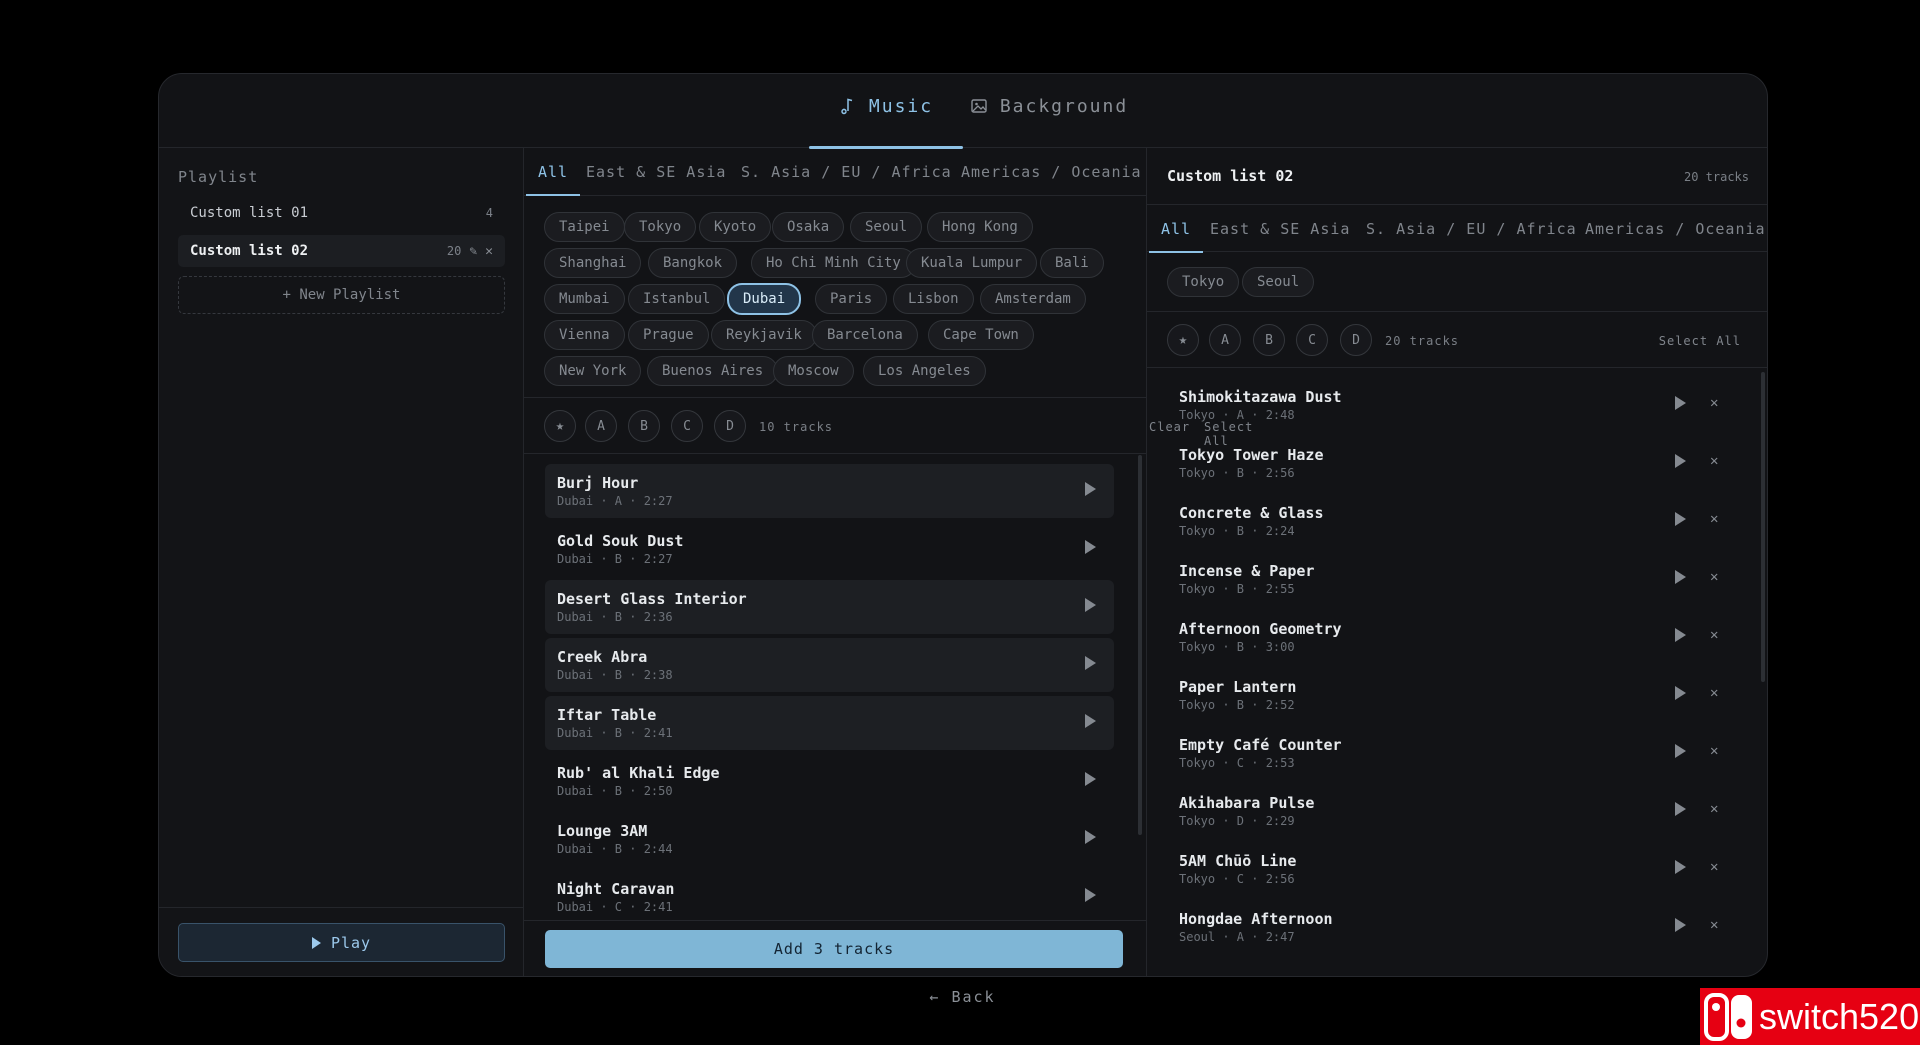 This screenshot has width=1920, height=1045. What do you see at coordinates (593, 371) in the screenshot?
I see `city-chip: New York` at bounding box center [593, 371].